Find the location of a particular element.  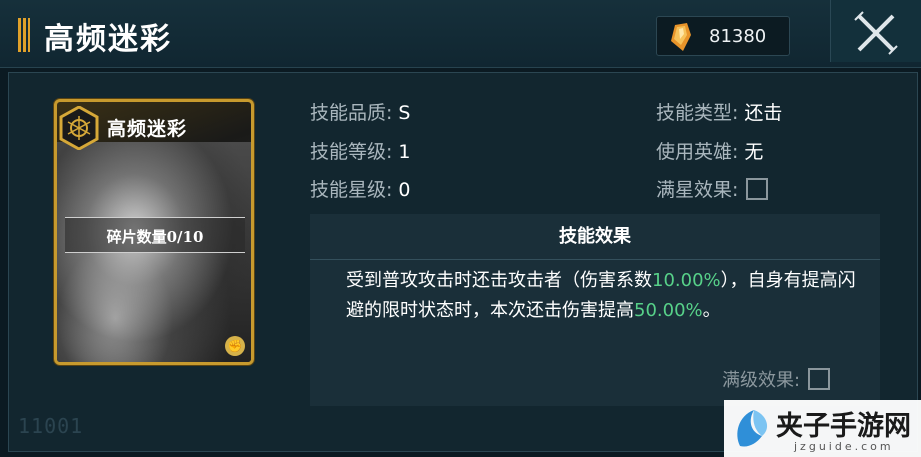

watermark-name: 夹子手游网 is located at coordinates (843, 426).